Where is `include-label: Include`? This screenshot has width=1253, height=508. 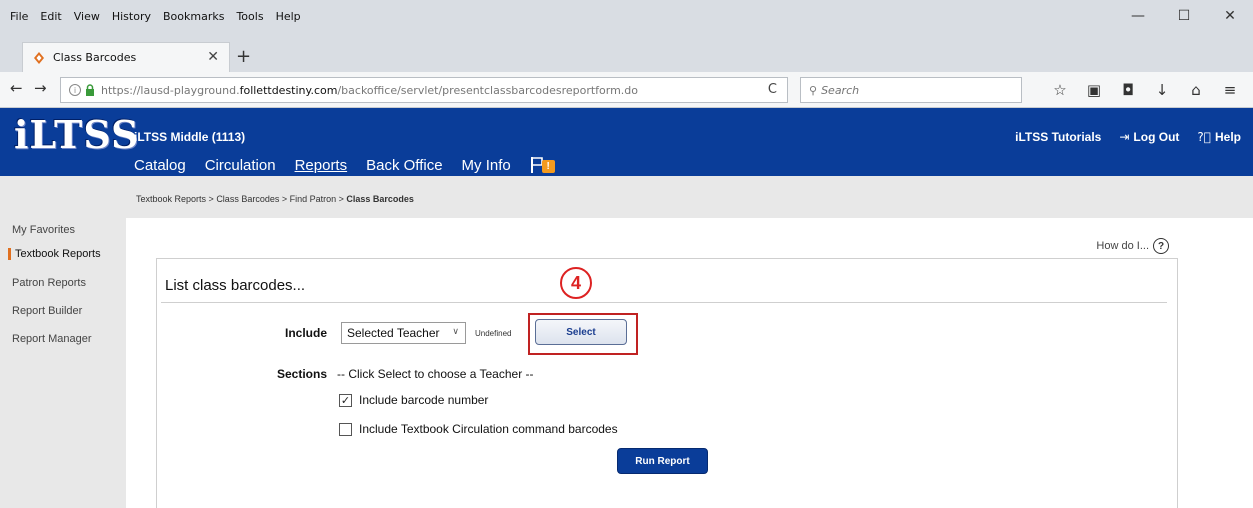
include-label: Include is located at coordinates (305, 333).